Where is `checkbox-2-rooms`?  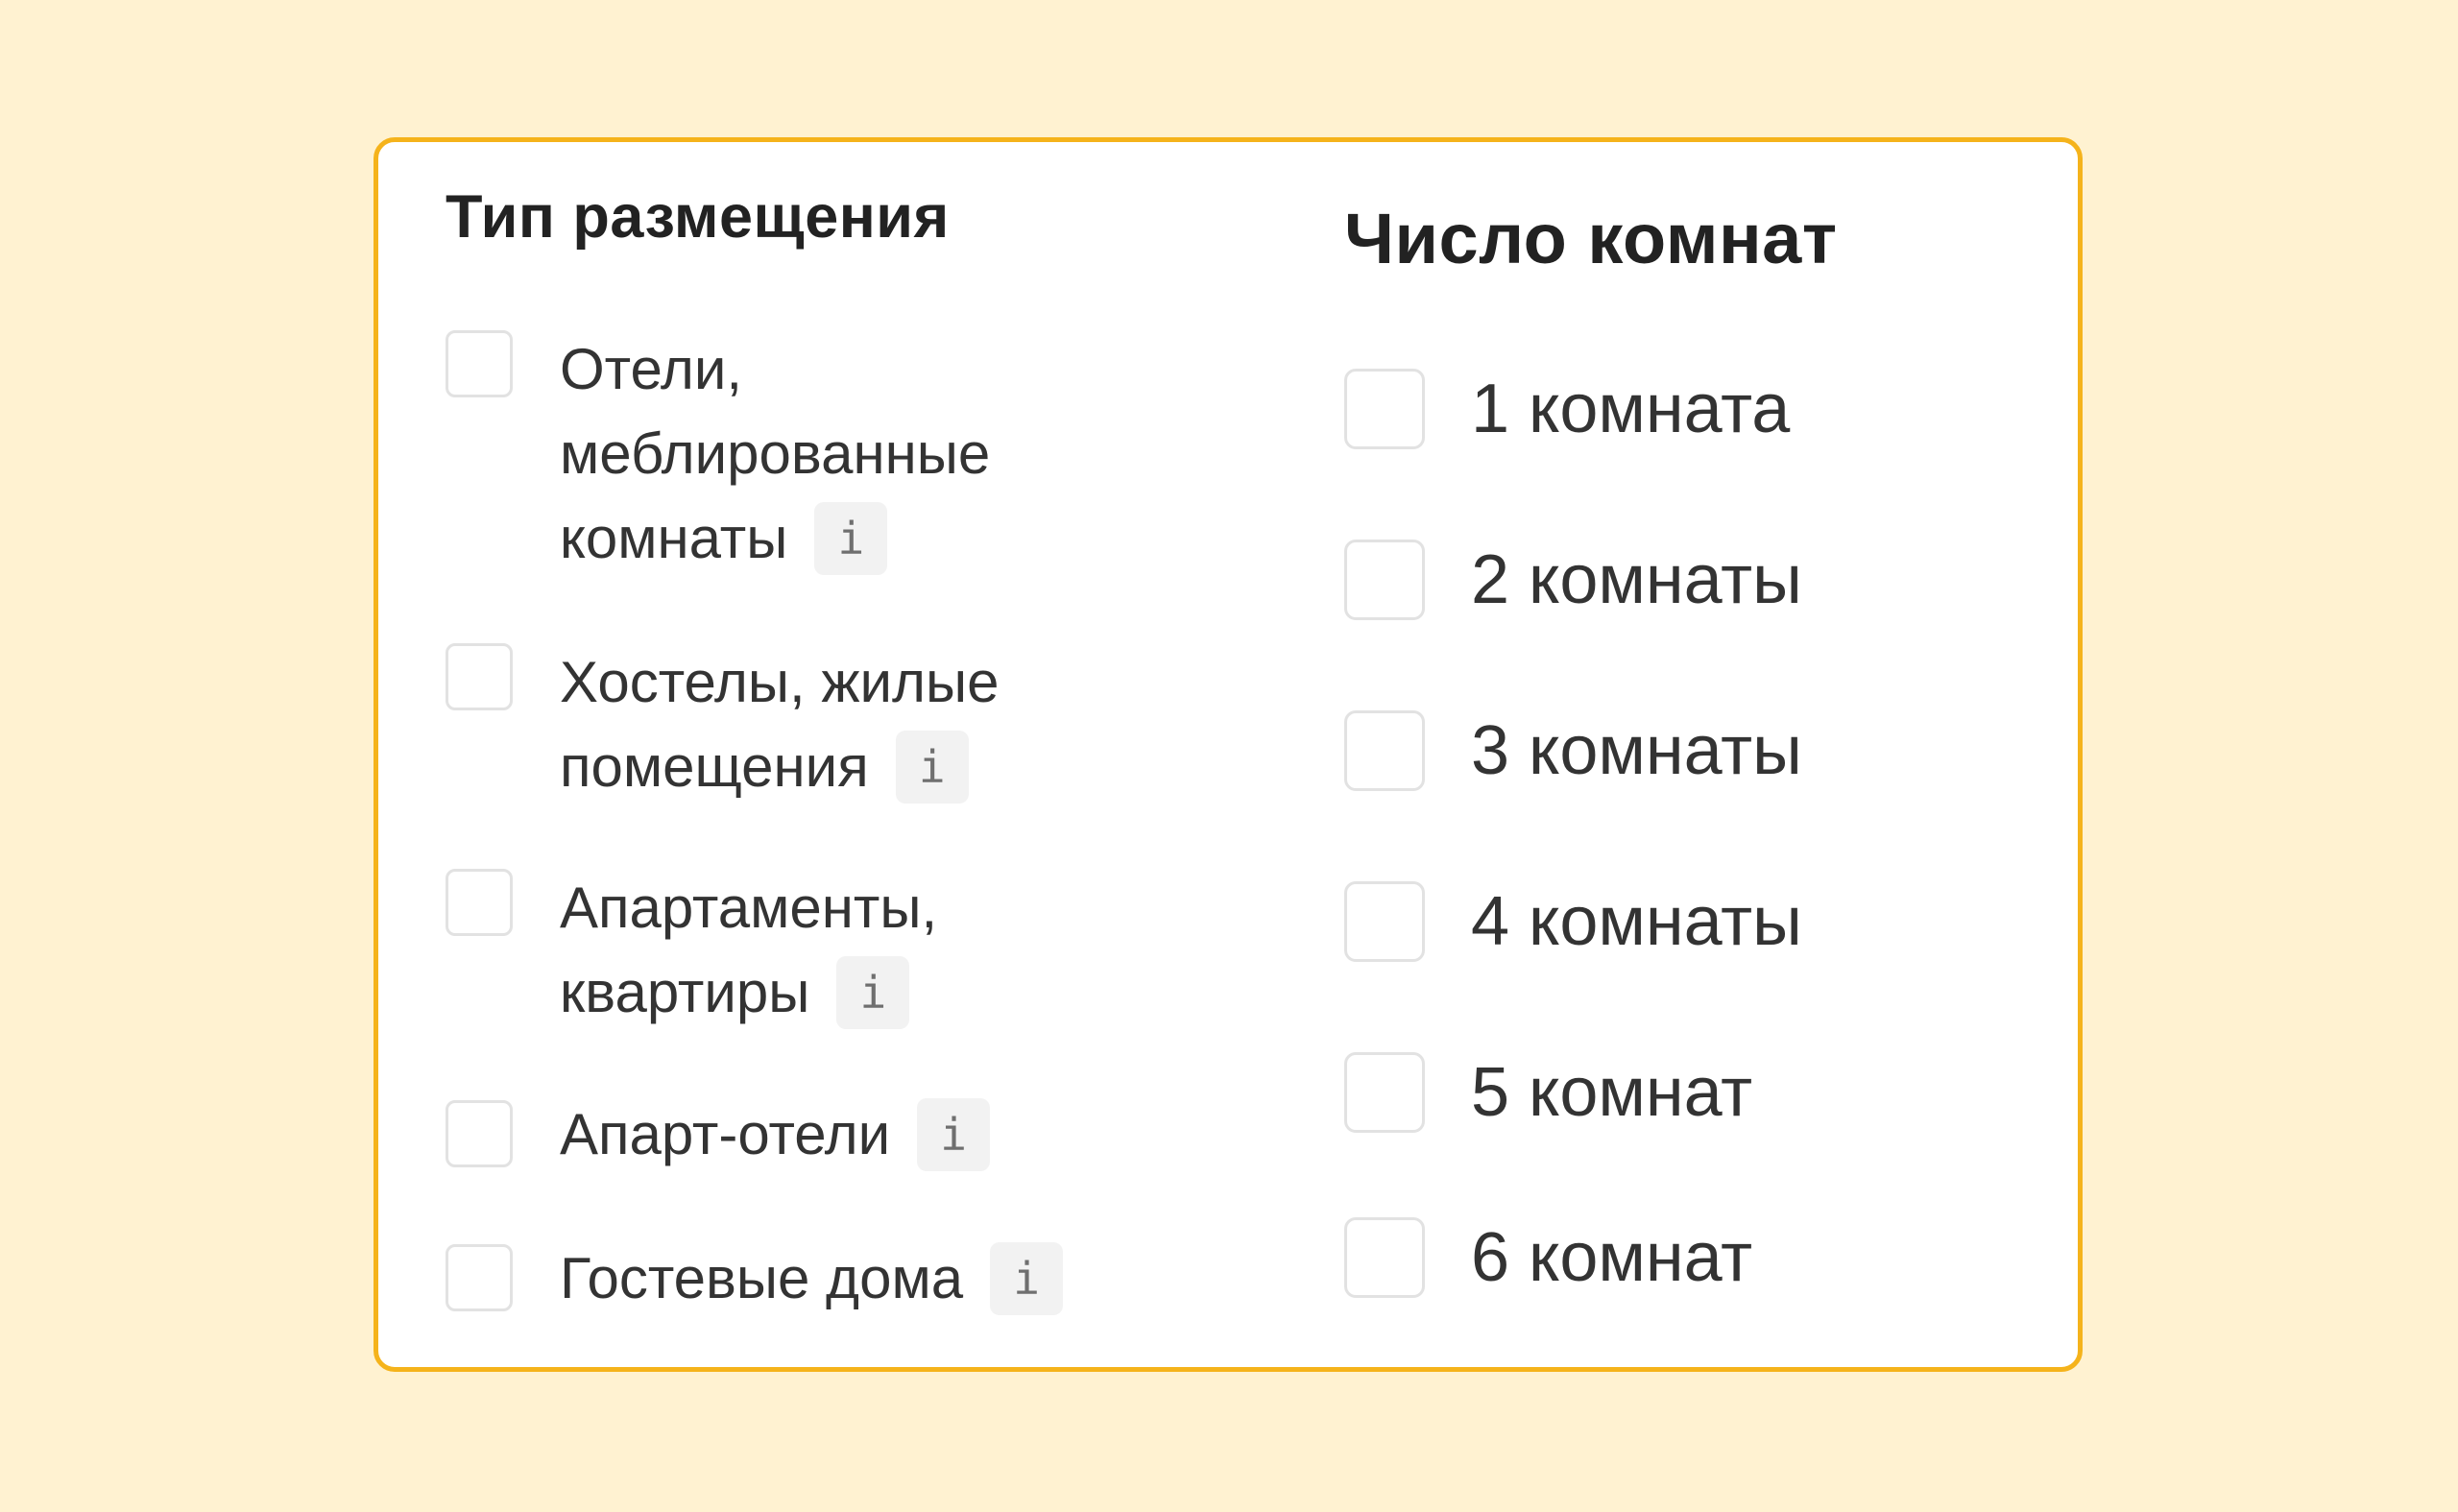
checkbox-2-rooms is located at coordinates (1385, 580).